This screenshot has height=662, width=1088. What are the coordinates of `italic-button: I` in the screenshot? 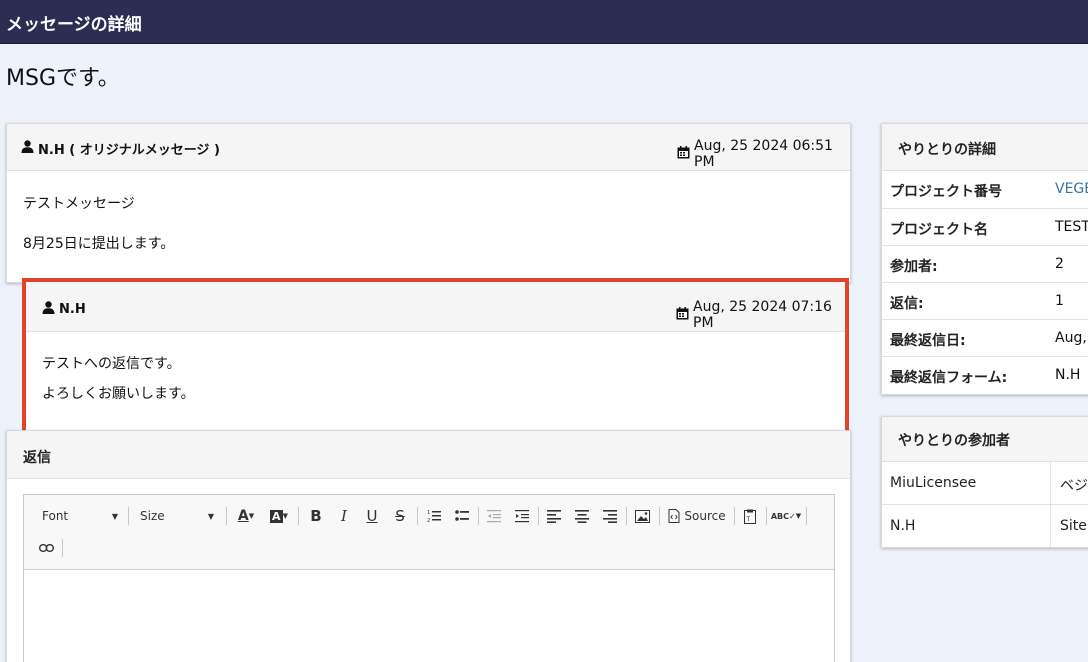 It's located at (344, 516).